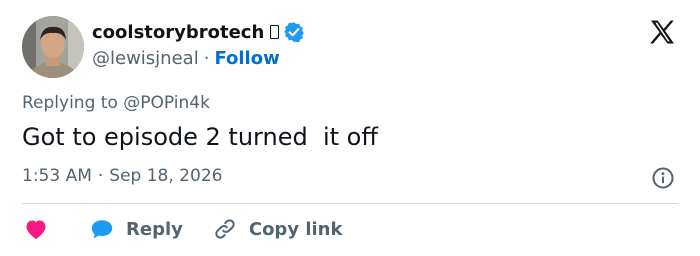  What do you see at coordinates (246, 58) in the screenshot?
I see `follow-button: Follow` at bounding box center [246, 58].